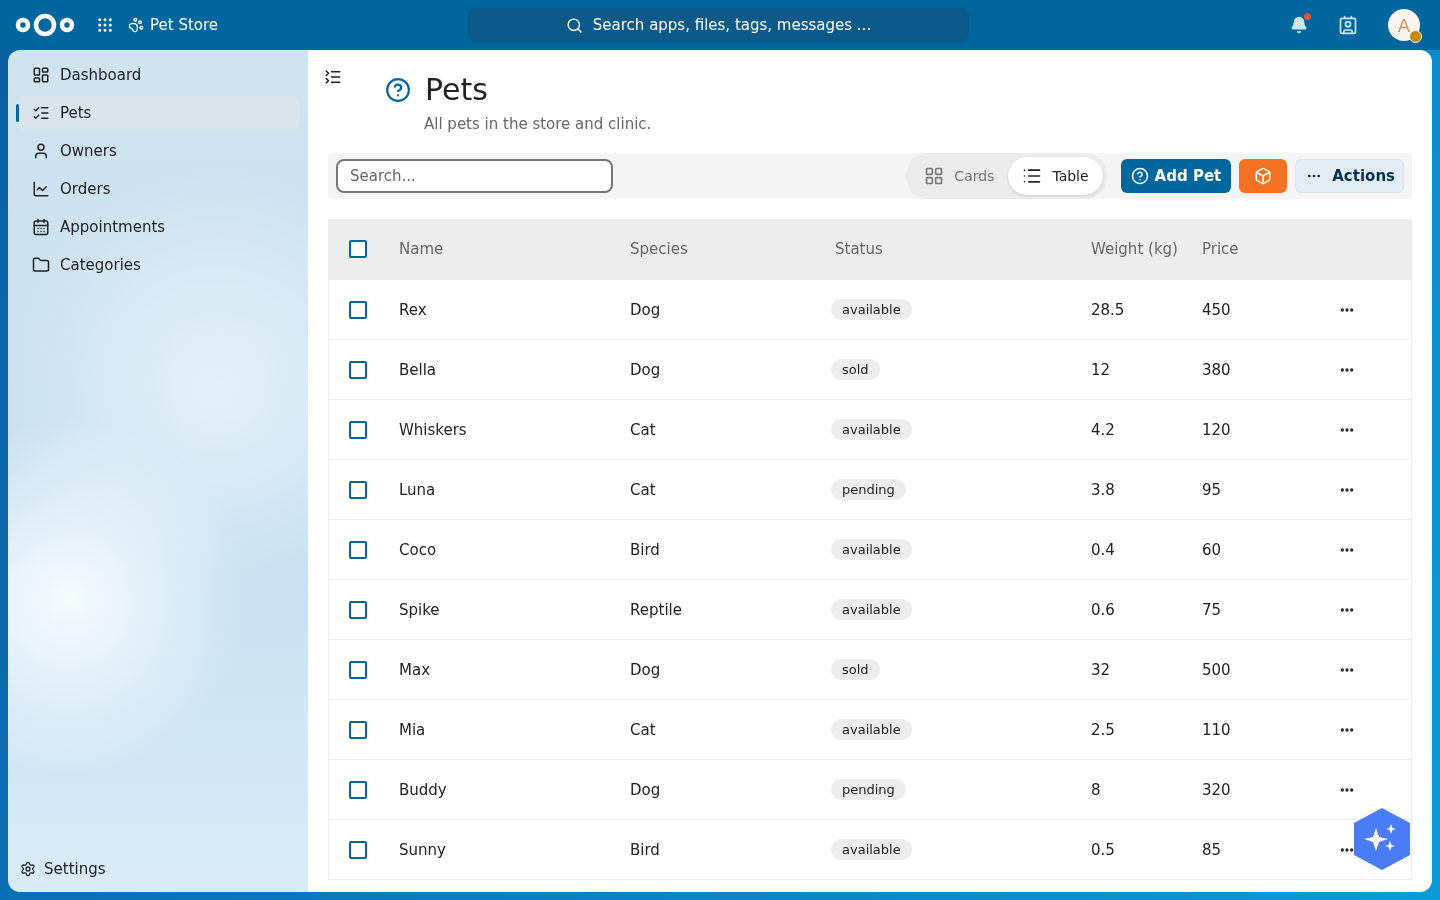  What do you see at coordinates (1096, 789) in the screenshot?
I see `table-cell-text: 8` at bounding box center [1096, 789].